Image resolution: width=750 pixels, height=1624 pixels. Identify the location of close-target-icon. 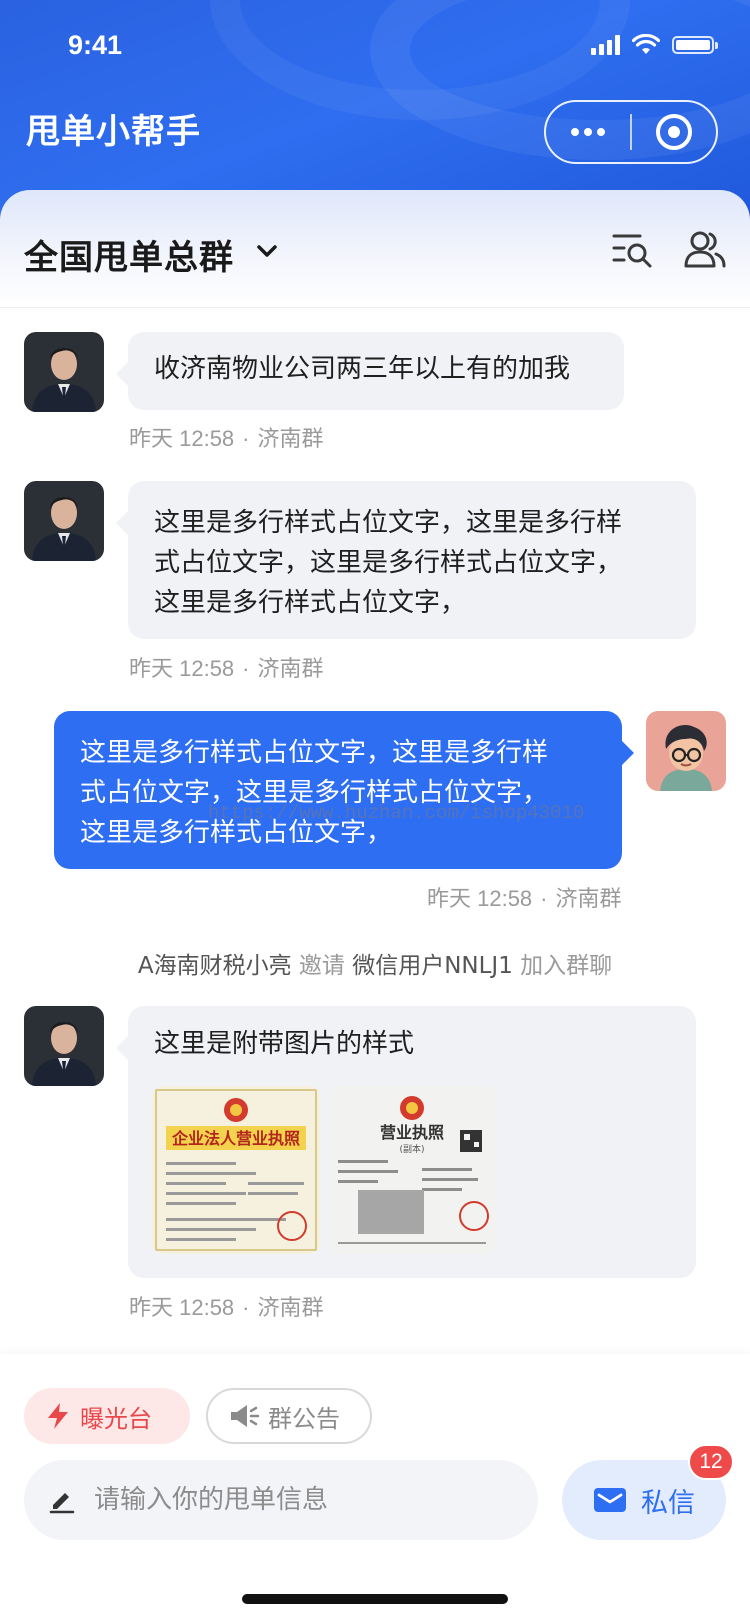
(674, 132).